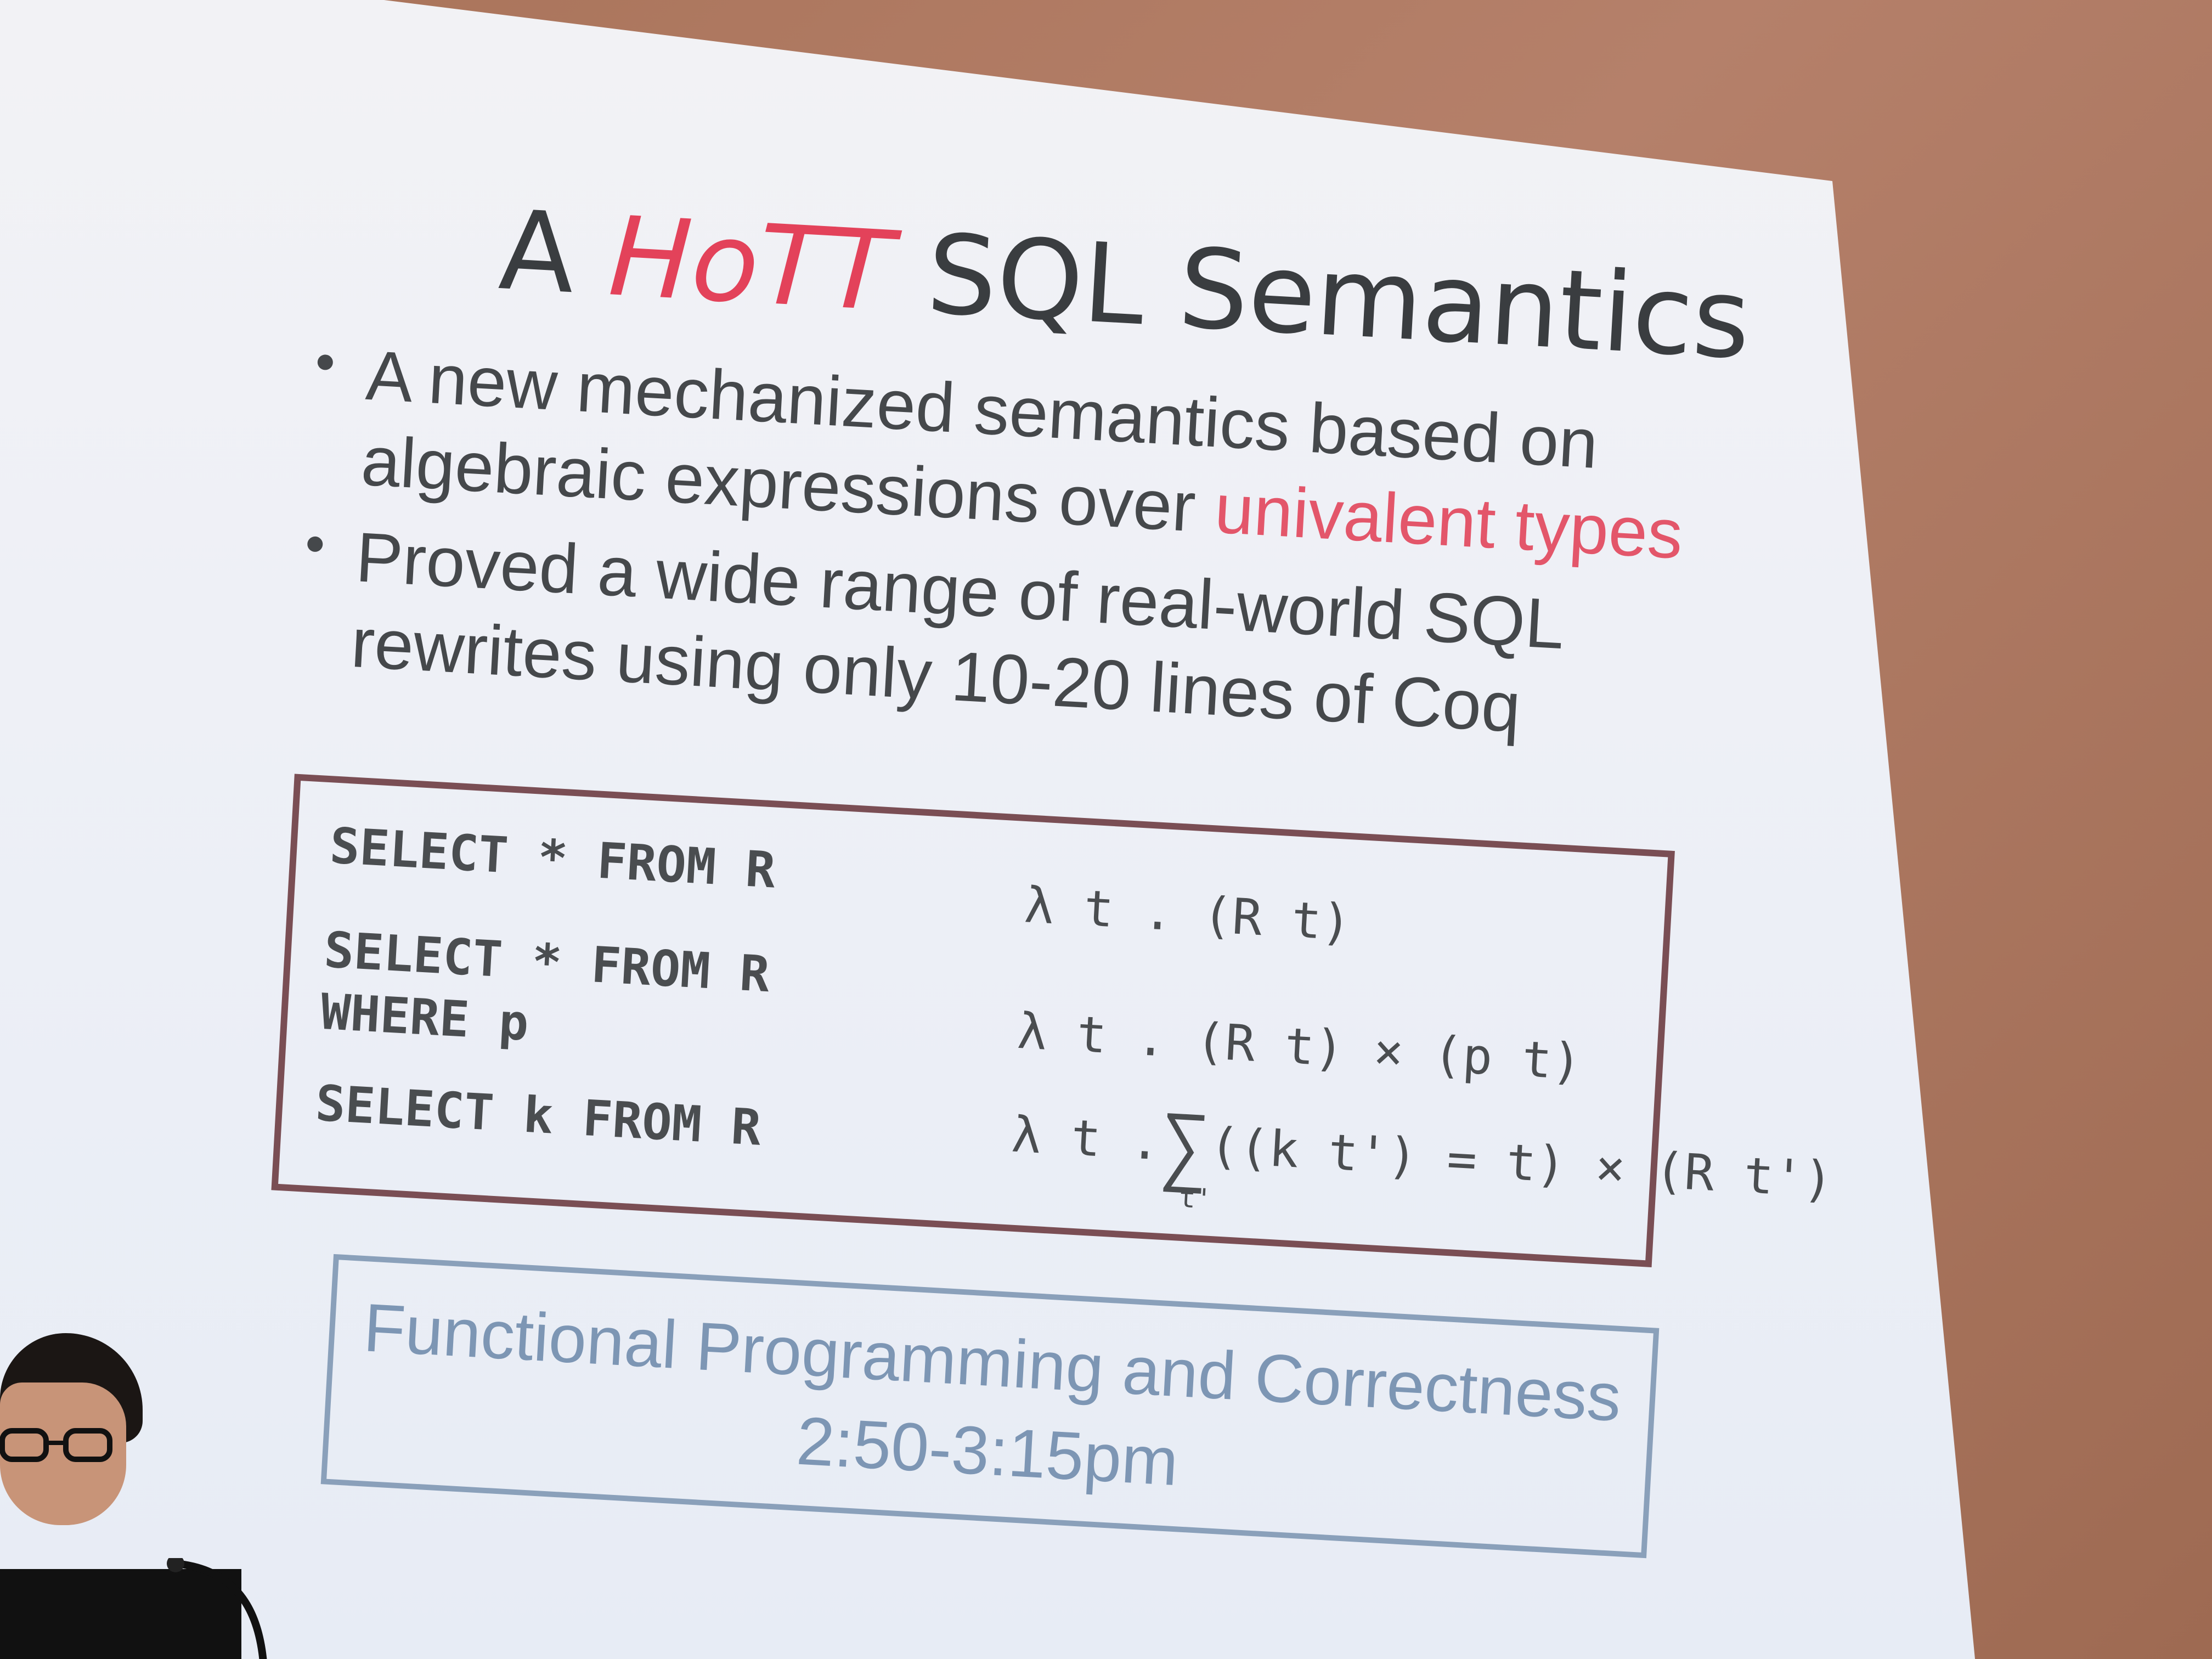 The image size is (2212, 1659). I want to click on lambda-body: ((k t') = t) × (R t'), so click(1521, 1163).